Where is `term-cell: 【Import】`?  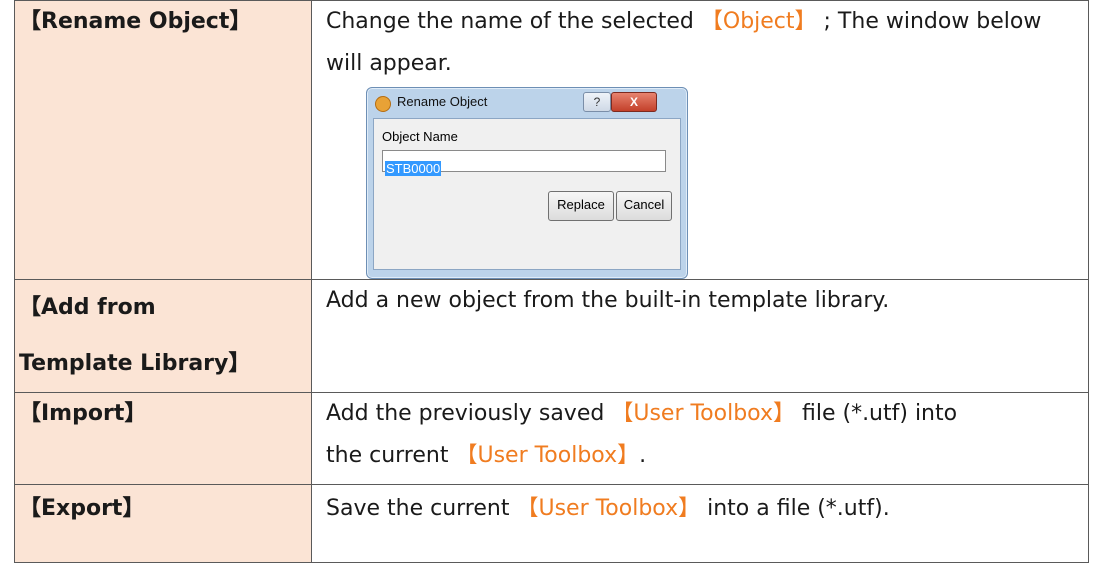 term-cell: 【Import】 is located at coordinates (163, 438).